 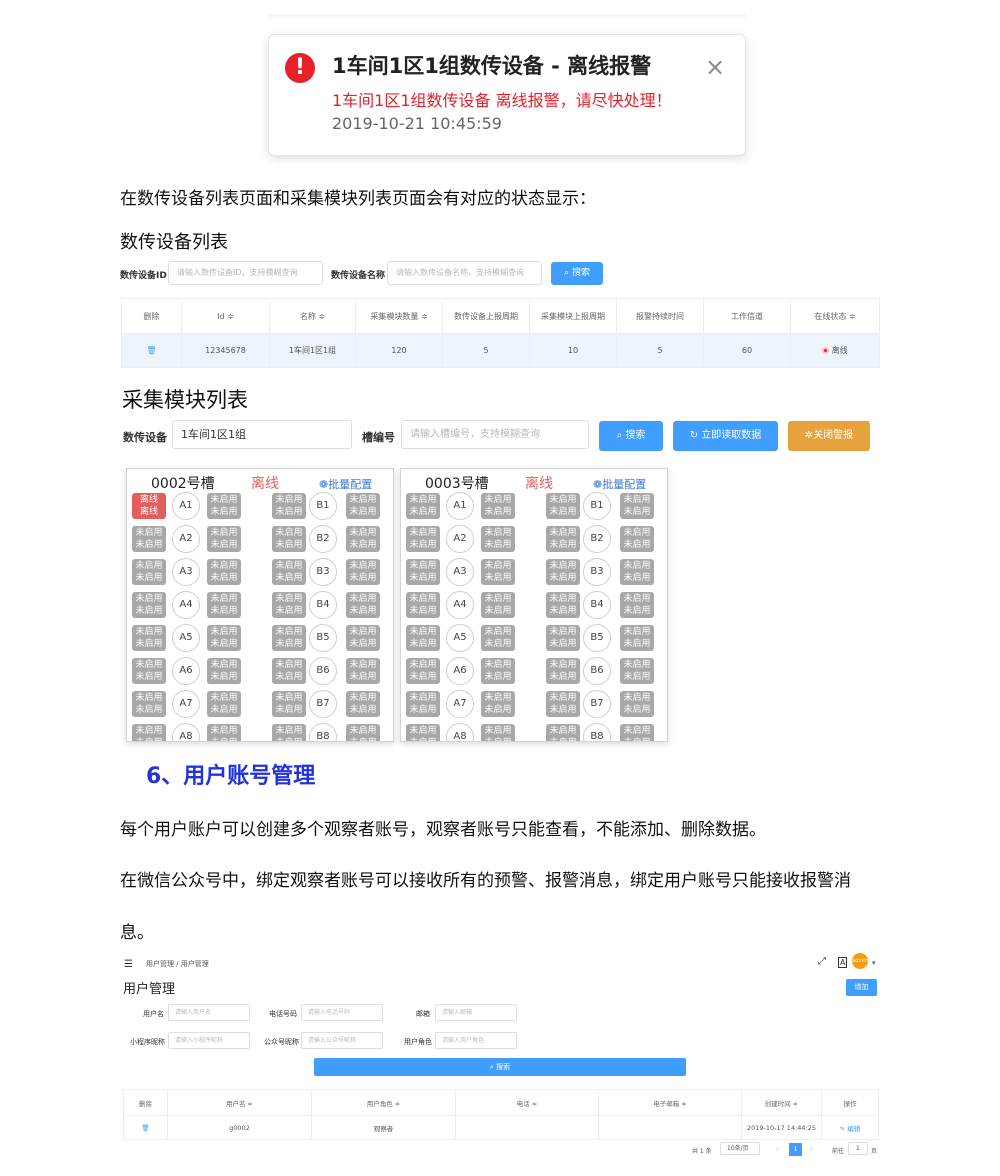 What do you see at coordinates (186, 732) in the screenshot?
I see `slot-position: A8` at bounding box center [186, 732].